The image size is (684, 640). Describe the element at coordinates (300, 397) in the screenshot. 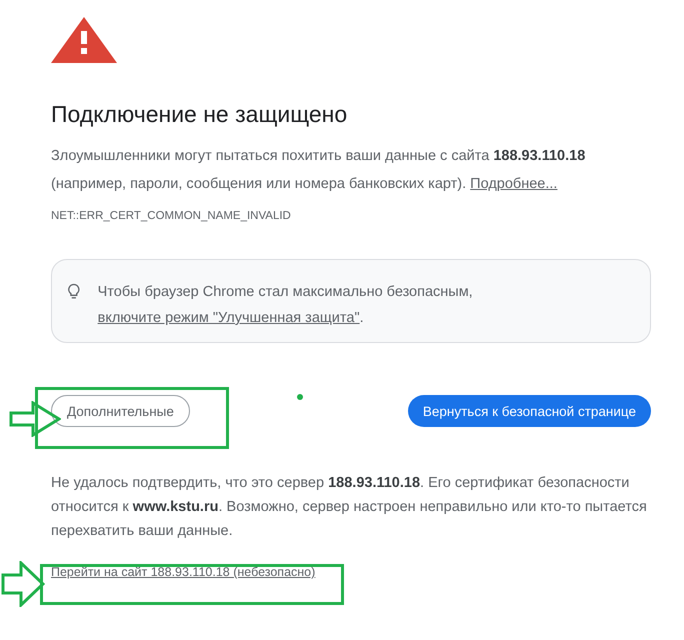

I see `dot-icon` at that location.